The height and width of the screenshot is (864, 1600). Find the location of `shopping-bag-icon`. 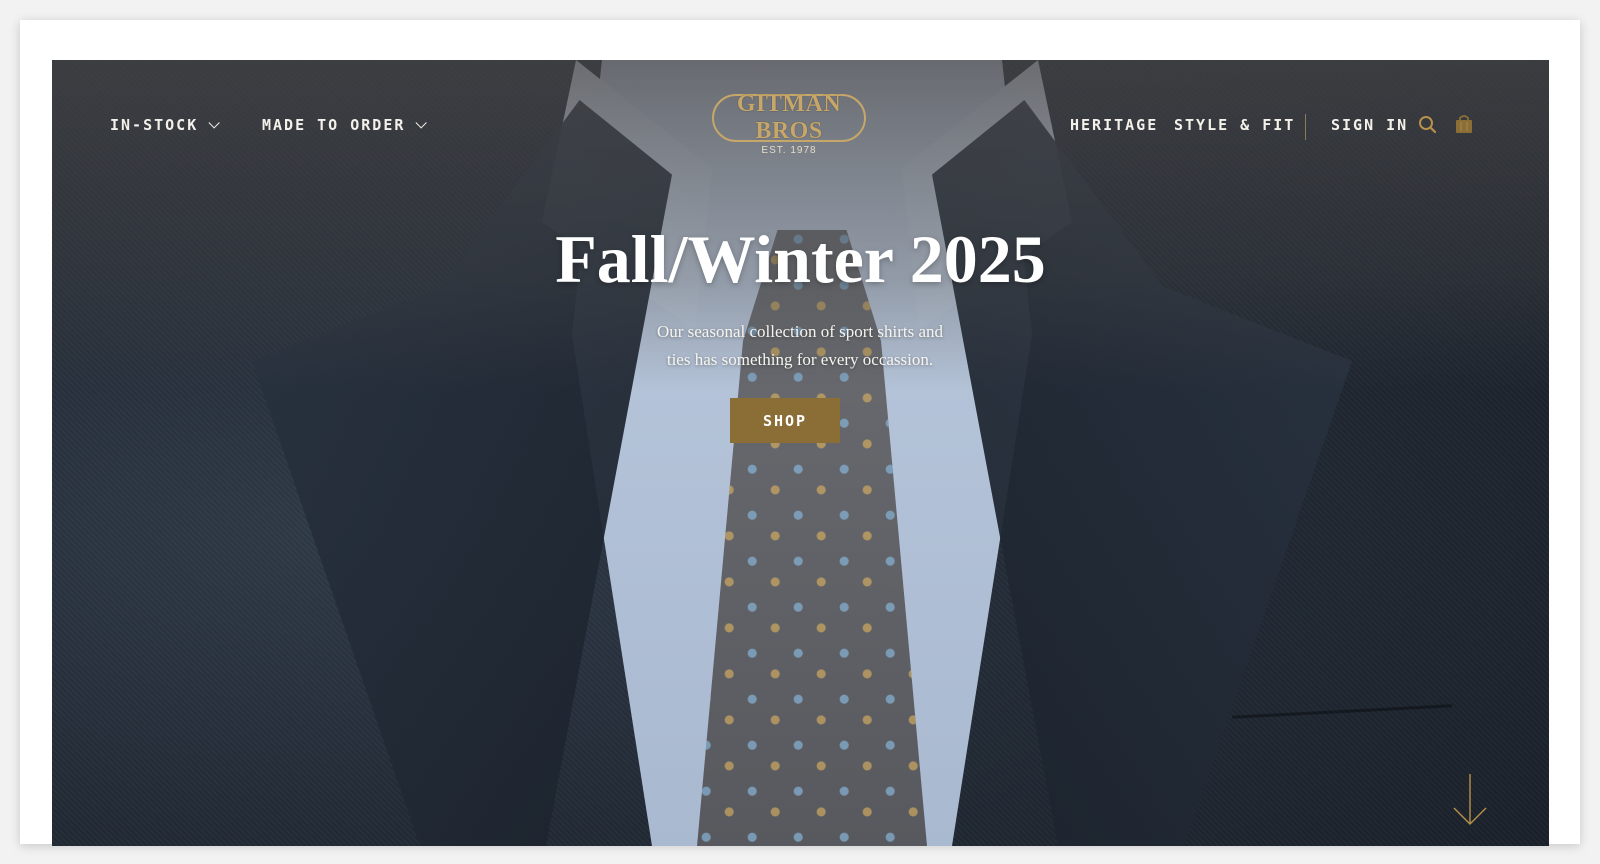

shopping-bag-icon is located at coordinates (1464, 125).